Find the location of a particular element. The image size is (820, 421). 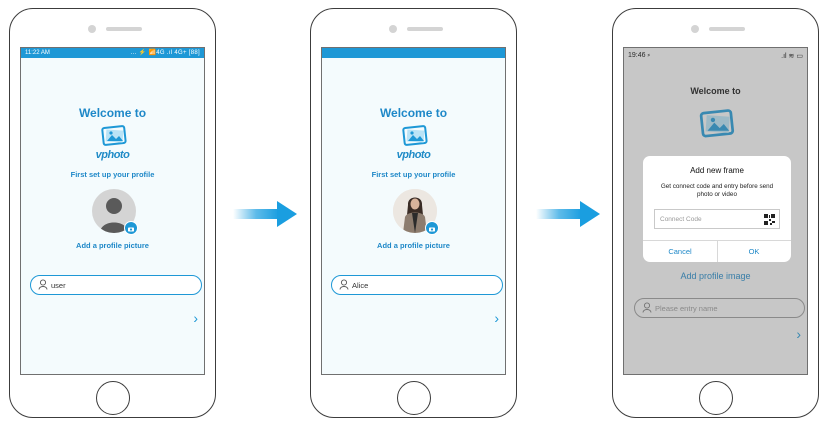

status-bar is located at coordinates (413, 53).